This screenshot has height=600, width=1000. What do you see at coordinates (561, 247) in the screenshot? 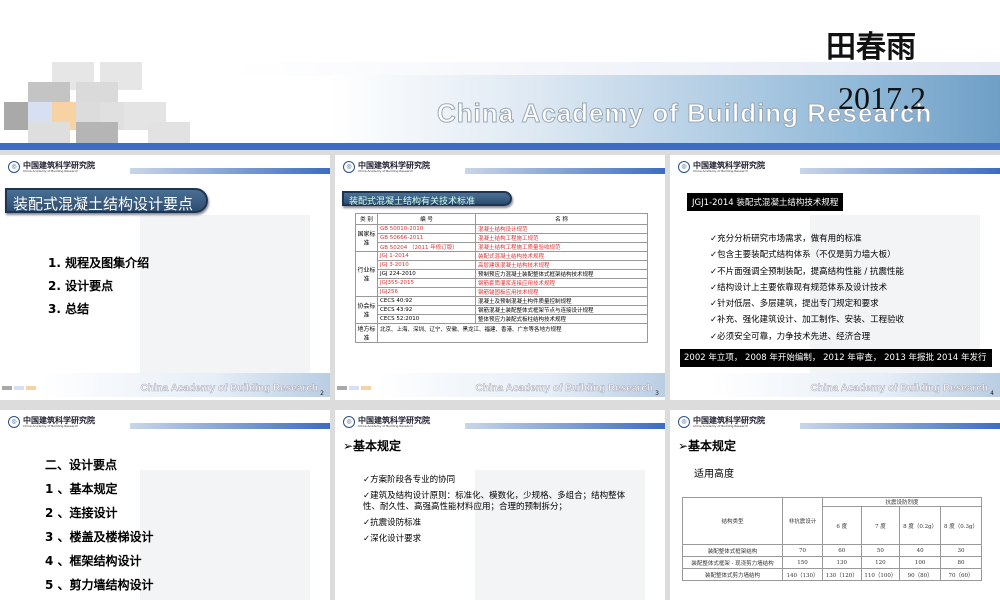
I see `name-cell: 混凝土结构工程施工质量验收规范` at bounding box center [561, 247].